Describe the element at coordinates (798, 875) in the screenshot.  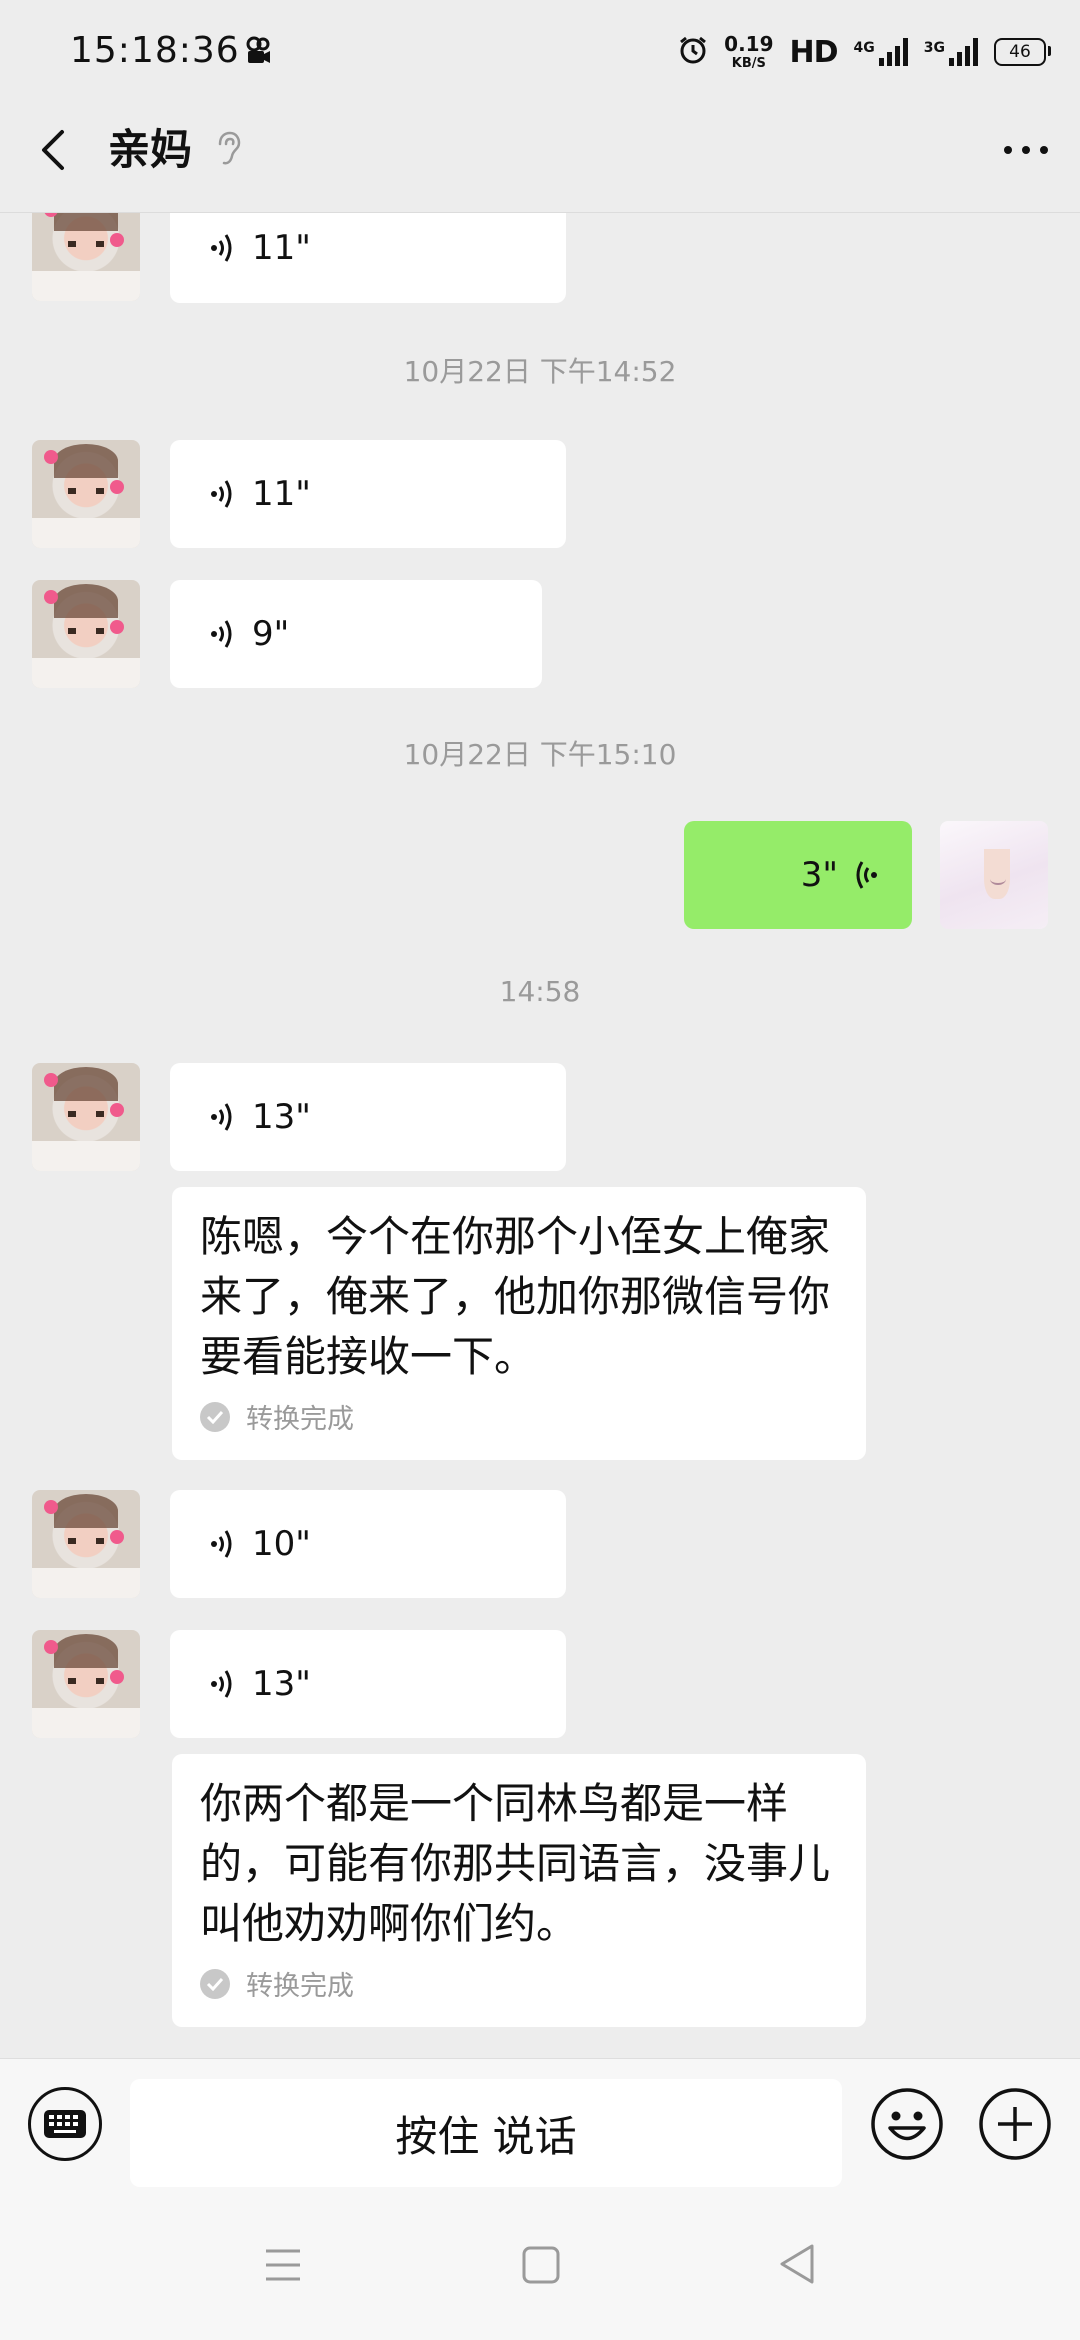
I see `voice-message-self: 3"` at that location.